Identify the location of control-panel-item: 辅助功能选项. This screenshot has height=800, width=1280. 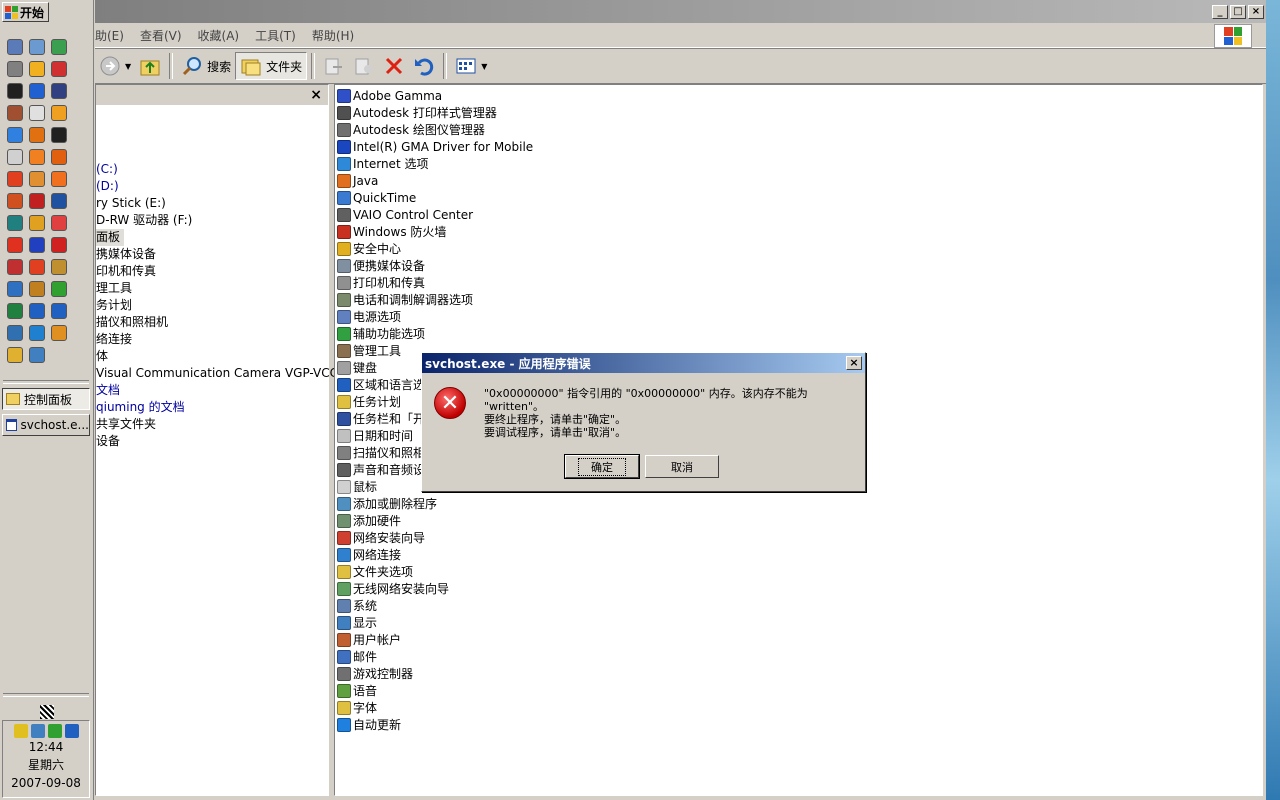
(381, 333).